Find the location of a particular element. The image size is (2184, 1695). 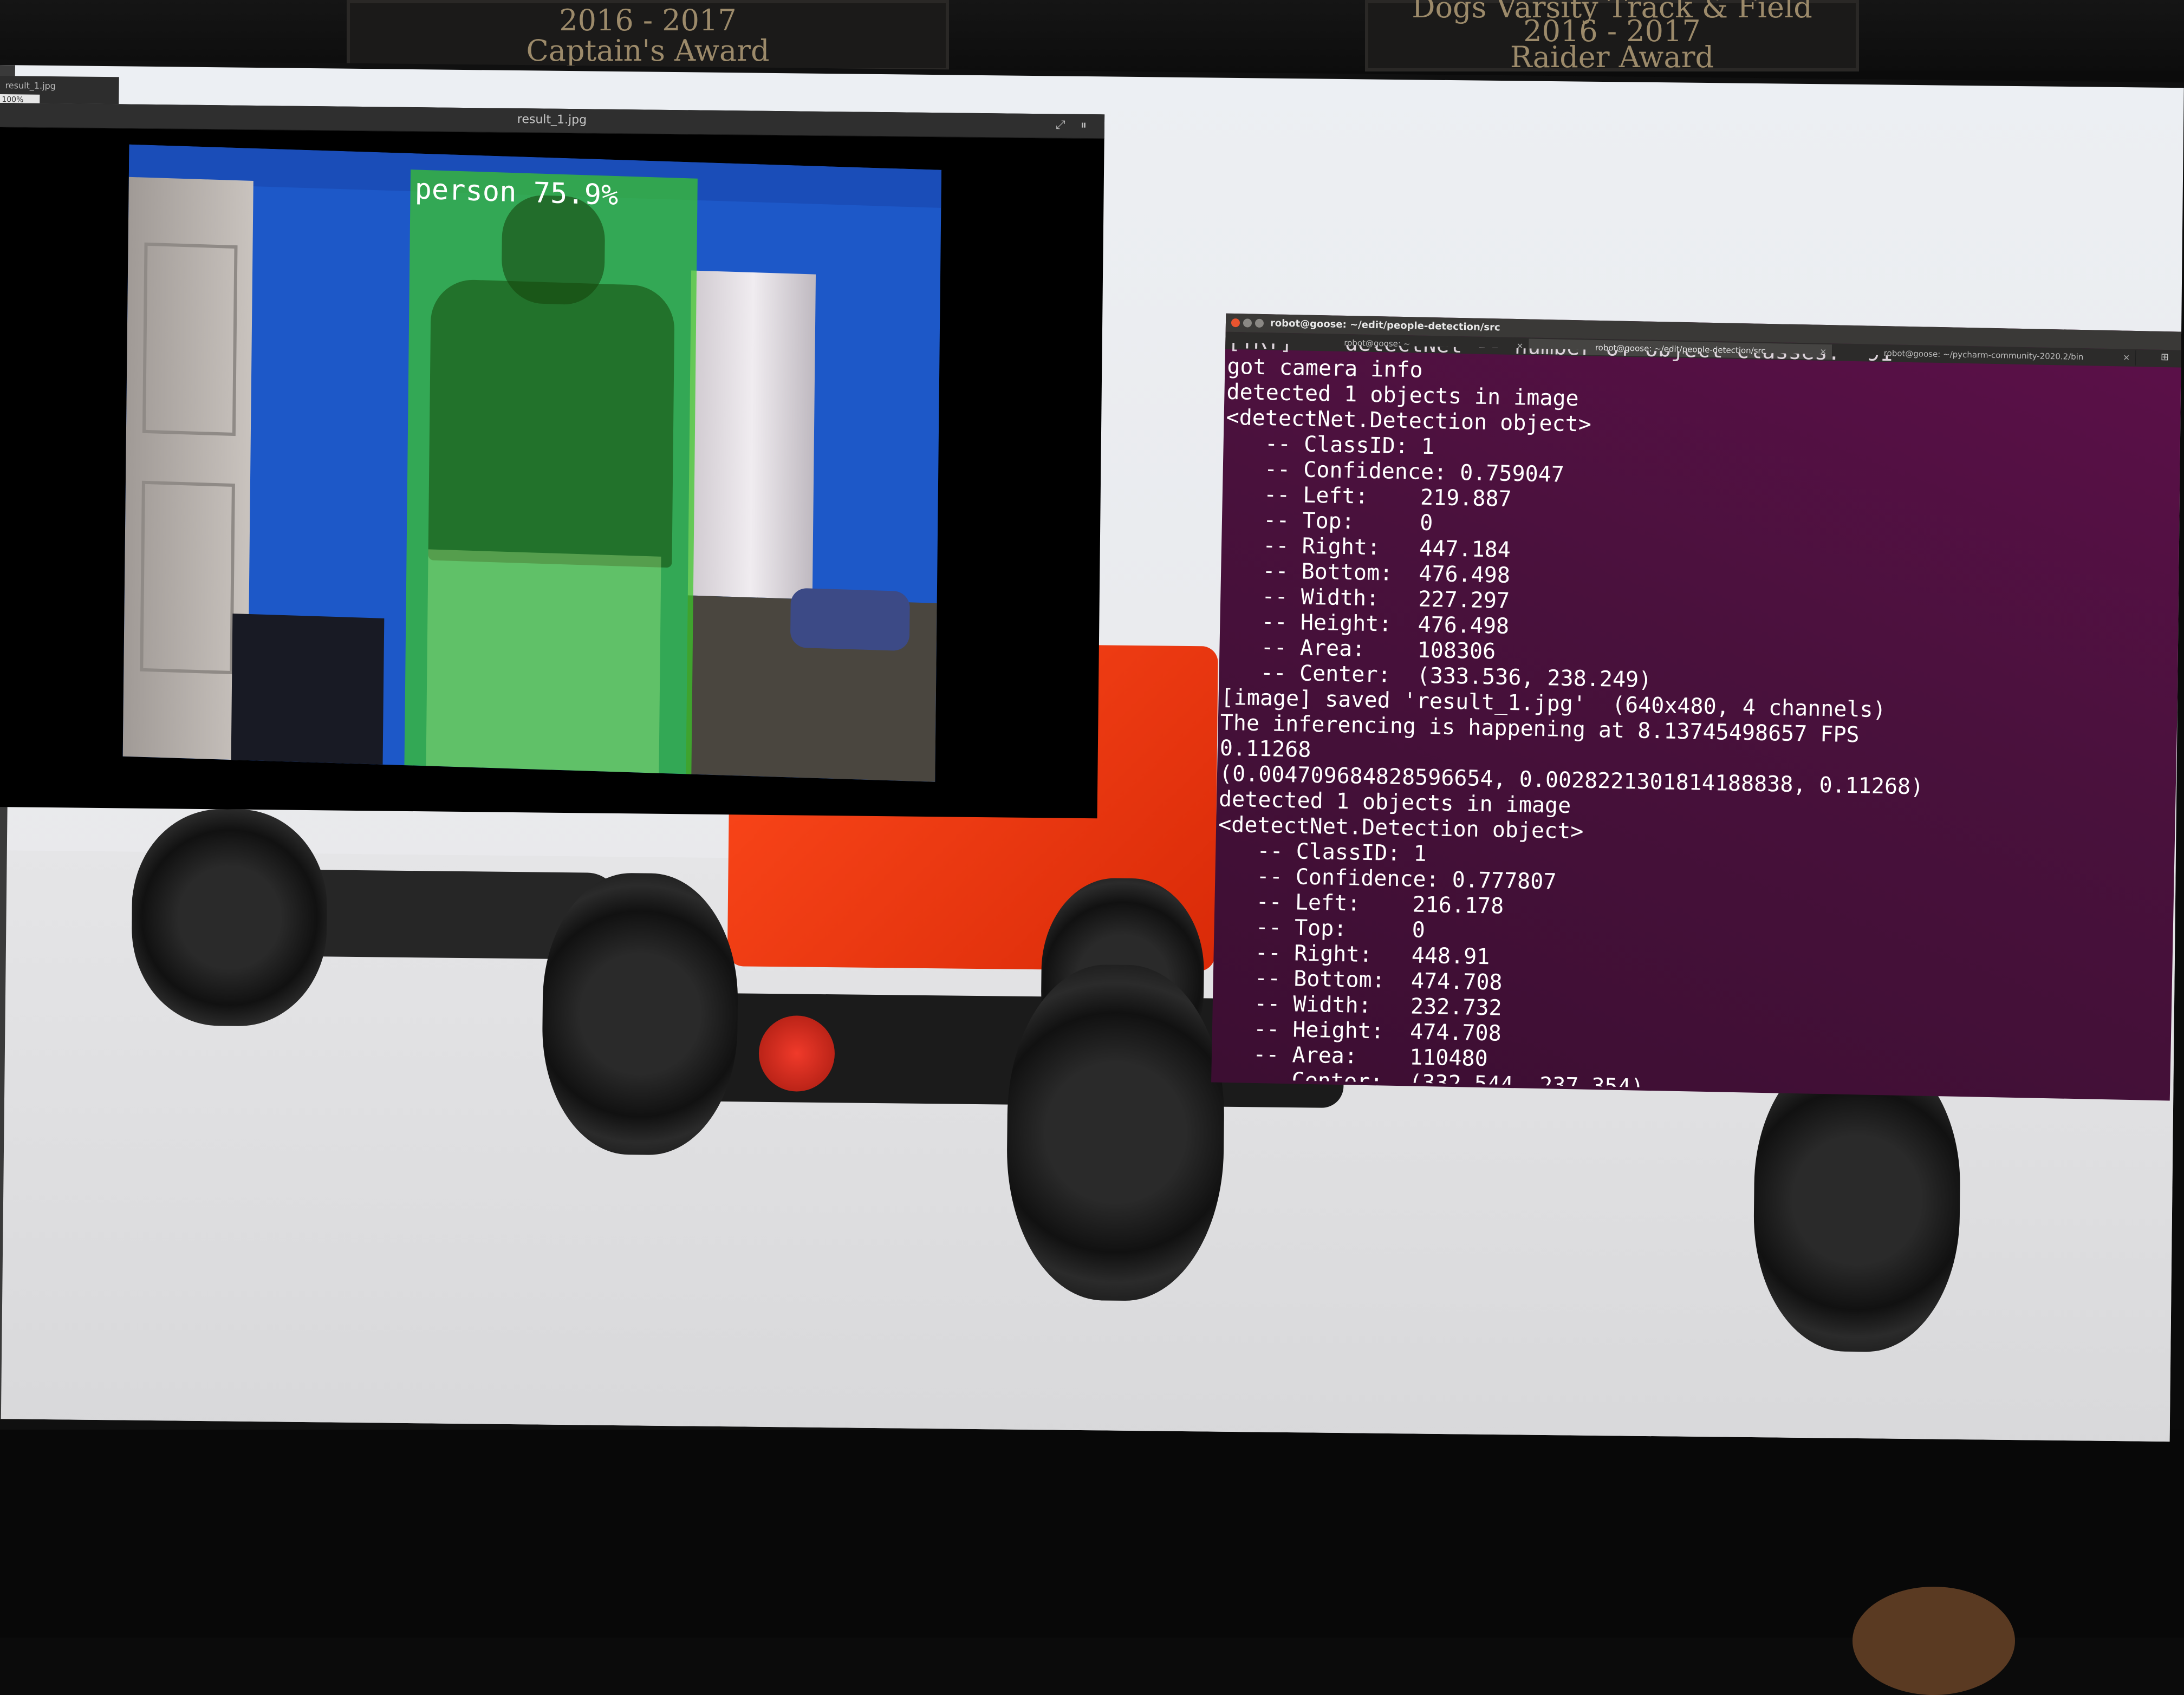

image-viewer-title: result_1.jpg is located at coordinates (552, 120).